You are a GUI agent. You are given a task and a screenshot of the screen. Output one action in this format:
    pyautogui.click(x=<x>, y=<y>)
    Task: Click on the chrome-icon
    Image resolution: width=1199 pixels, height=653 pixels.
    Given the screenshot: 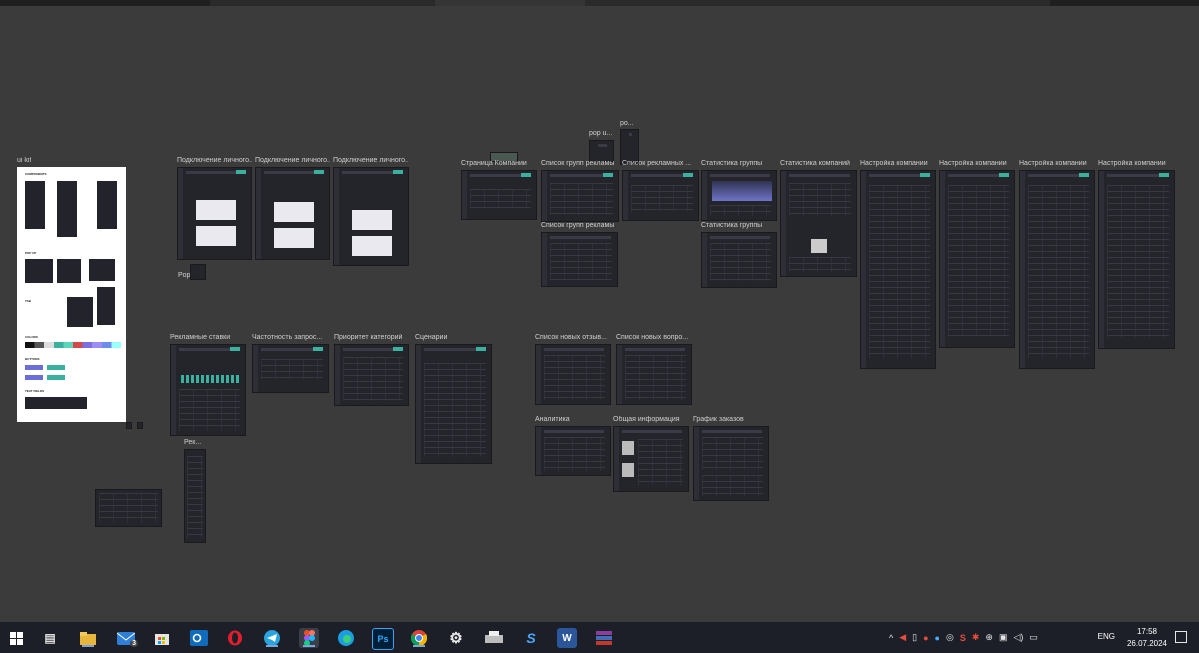 What is the action you would take?
    pyautogui.click(x=419, y=638)
    